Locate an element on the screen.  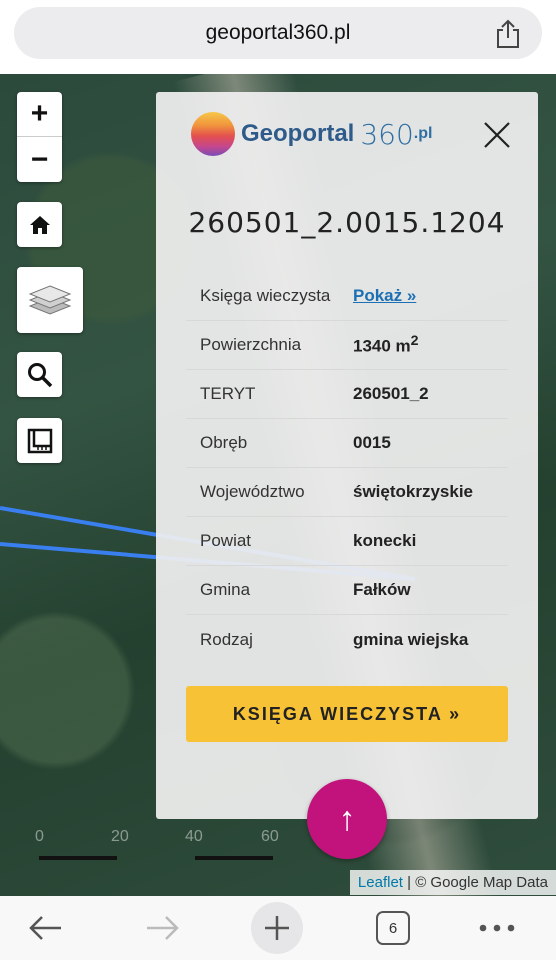
row-value: konecki is located at coordinates (385, 540).